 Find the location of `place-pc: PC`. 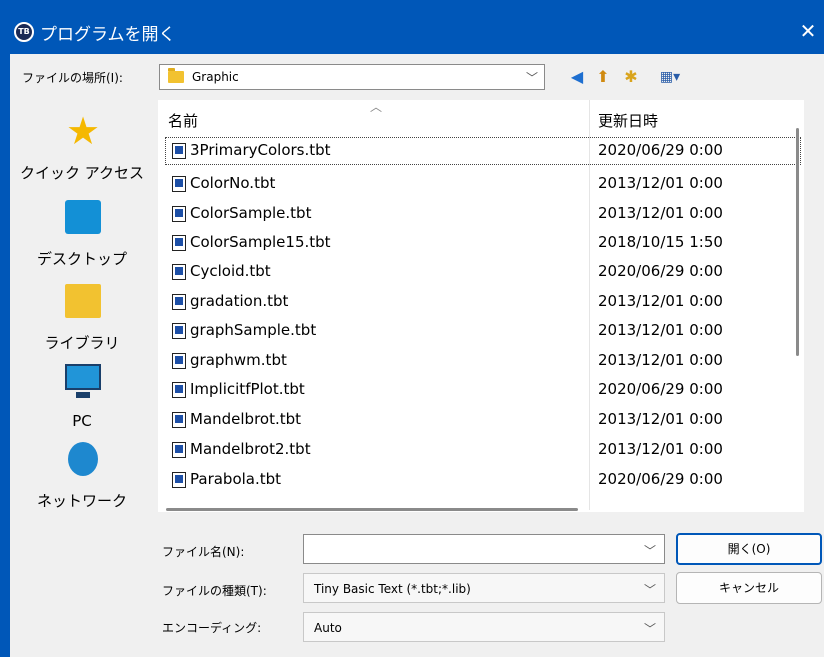

place-pc: PC is located at coordinates (82, 404).